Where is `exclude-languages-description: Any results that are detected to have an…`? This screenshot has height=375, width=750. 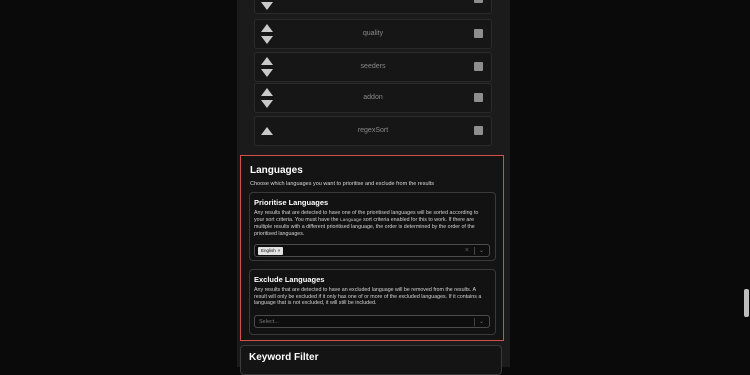
exclude-languages-description: Any results that are detected to have an… is located at coordinates (368, 297).